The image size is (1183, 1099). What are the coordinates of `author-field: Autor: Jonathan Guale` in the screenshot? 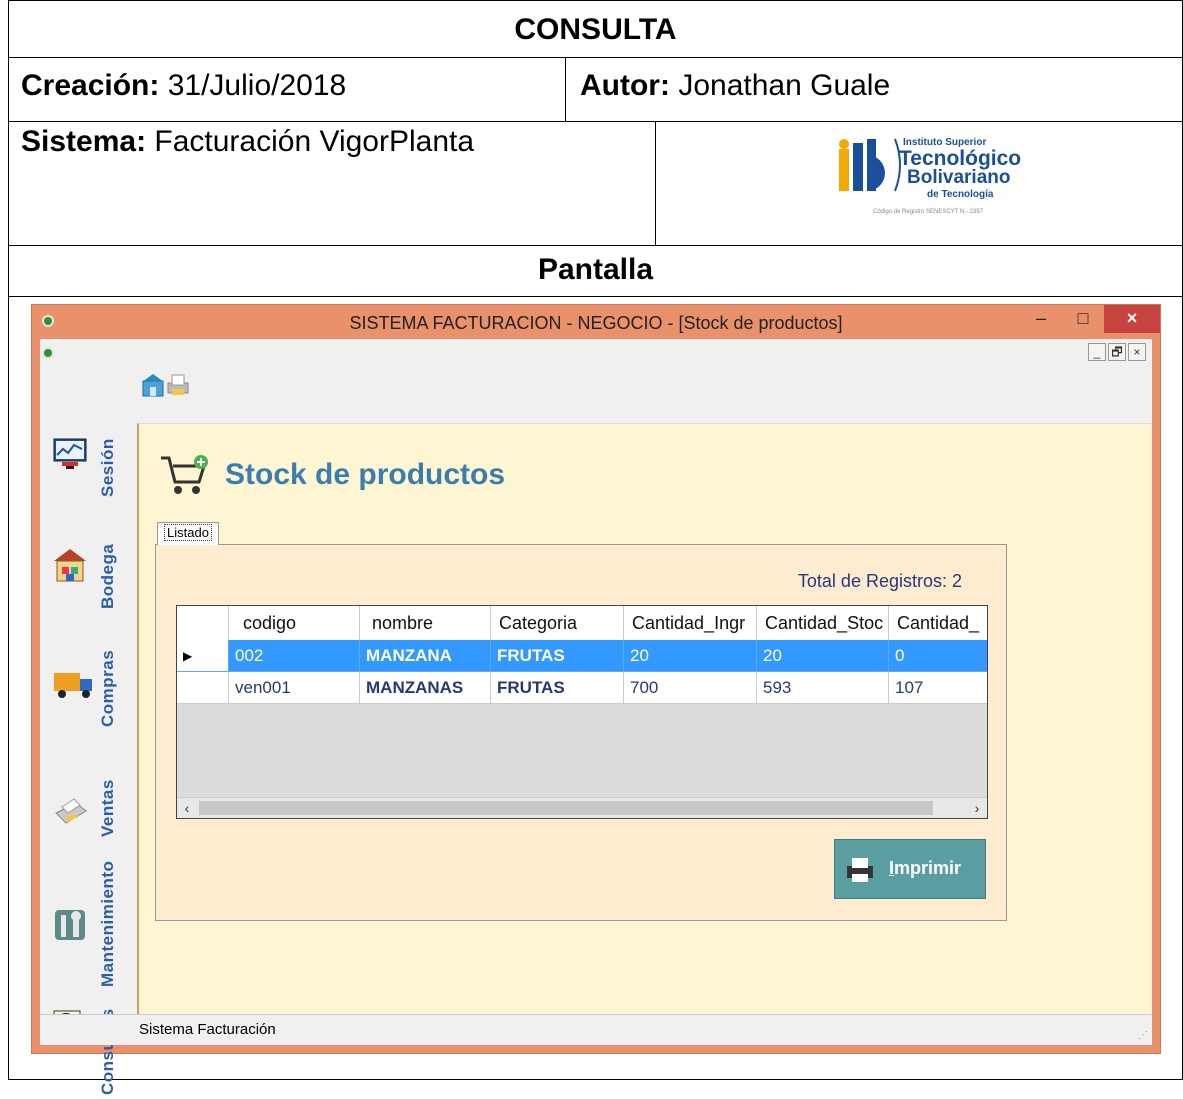 It's located at (735, 86).